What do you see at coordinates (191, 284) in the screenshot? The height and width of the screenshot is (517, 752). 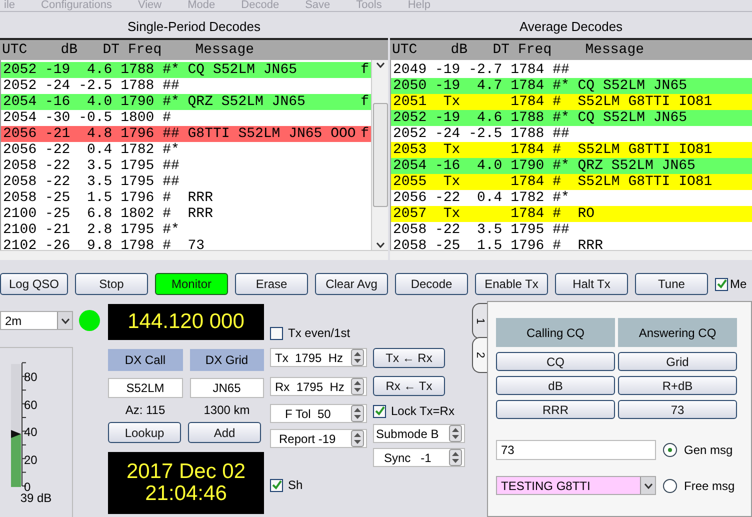 I see `toolbar-button: Monitor` at bounding box center [191, 284].